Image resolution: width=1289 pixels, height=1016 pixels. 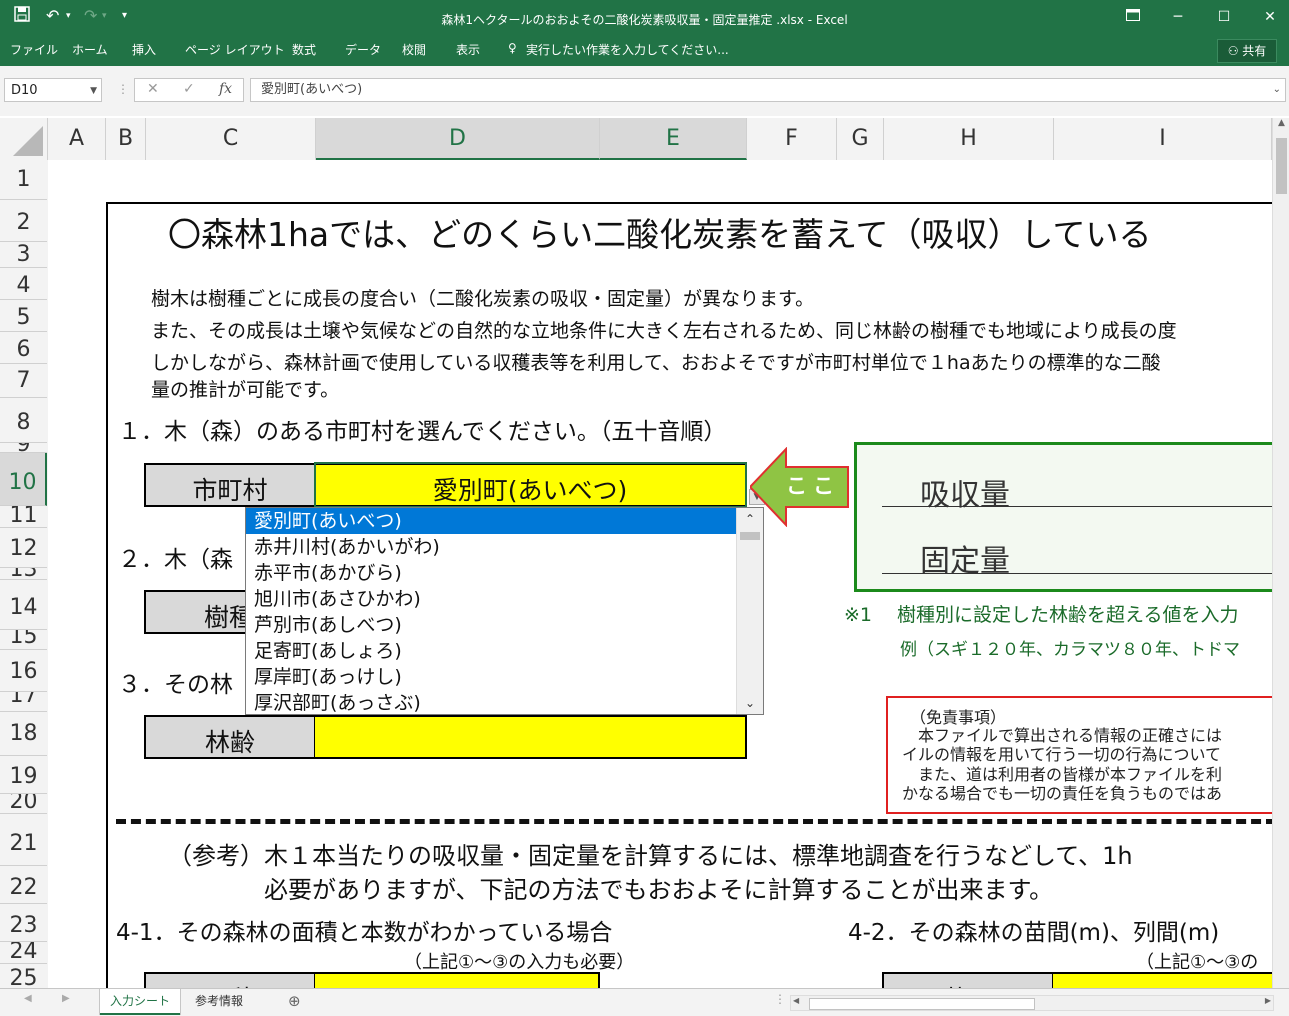 What do you see at coordinates (126, 139) in the screenshot?
I see `column-header-b: B` at bounding box center [126, 139].